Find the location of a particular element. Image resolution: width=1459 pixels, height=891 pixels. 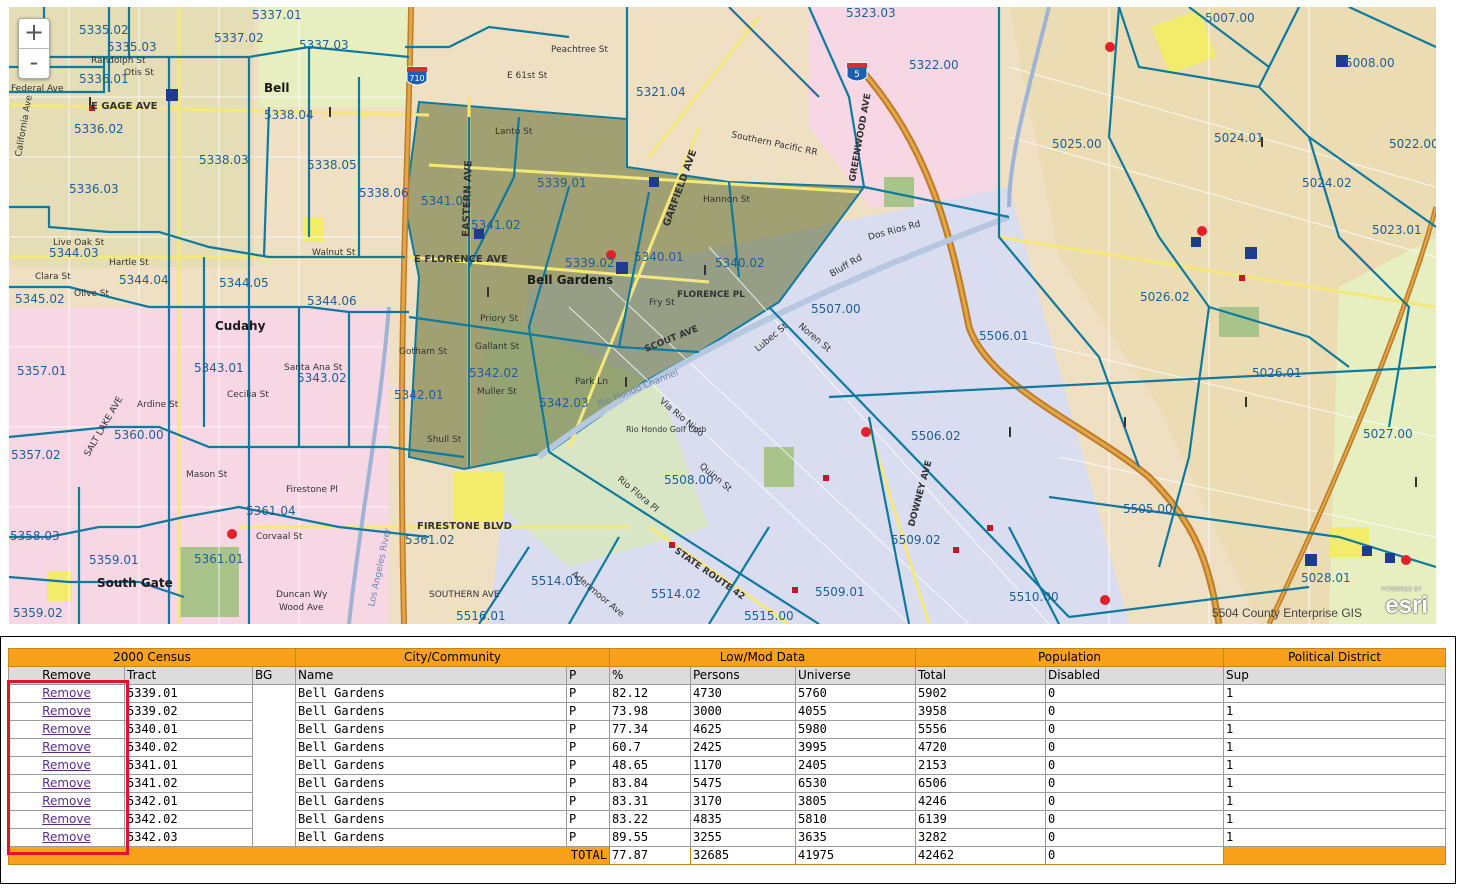

tract-label: 5337.03 is located at coordinates (324, 45).